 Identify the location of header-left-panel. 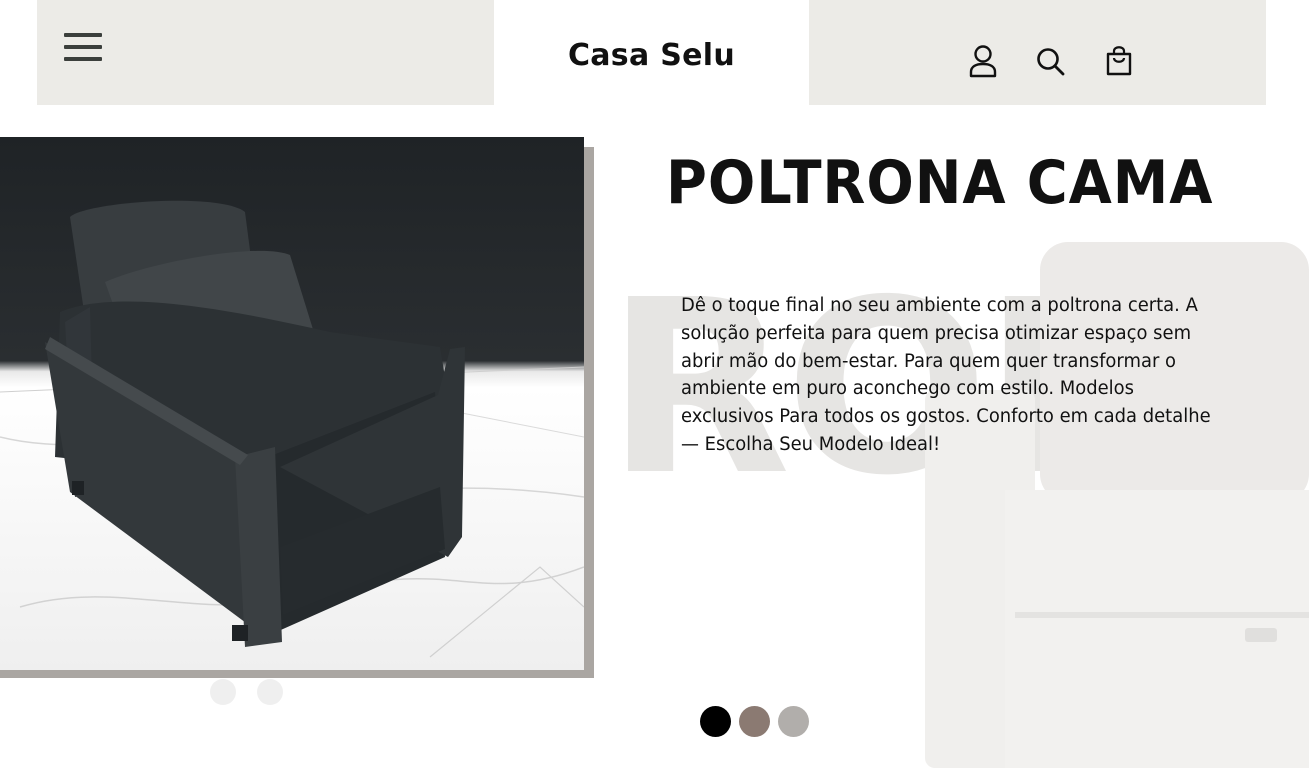
(265, 52).